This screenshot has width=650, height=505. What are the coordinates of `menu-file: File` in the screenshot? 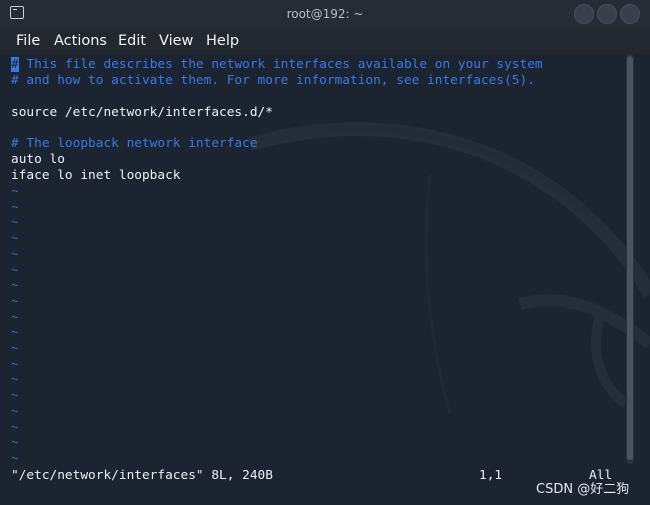 It's located at (28, 41).